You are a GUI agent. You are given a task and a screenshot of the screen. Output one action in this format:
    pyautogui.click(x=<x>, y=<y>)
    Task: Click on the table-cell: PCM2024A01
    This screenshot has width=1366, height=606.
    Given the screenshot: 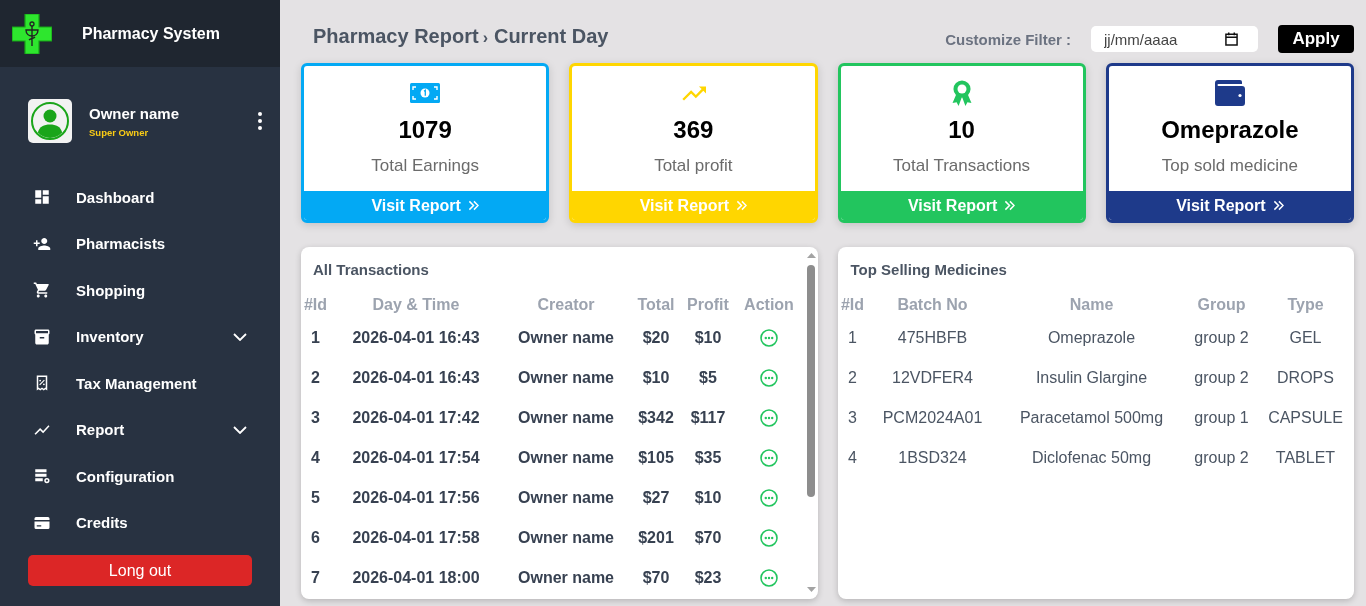 What is the action you would take?
    pyautogui.click(x=932, y=418)
    